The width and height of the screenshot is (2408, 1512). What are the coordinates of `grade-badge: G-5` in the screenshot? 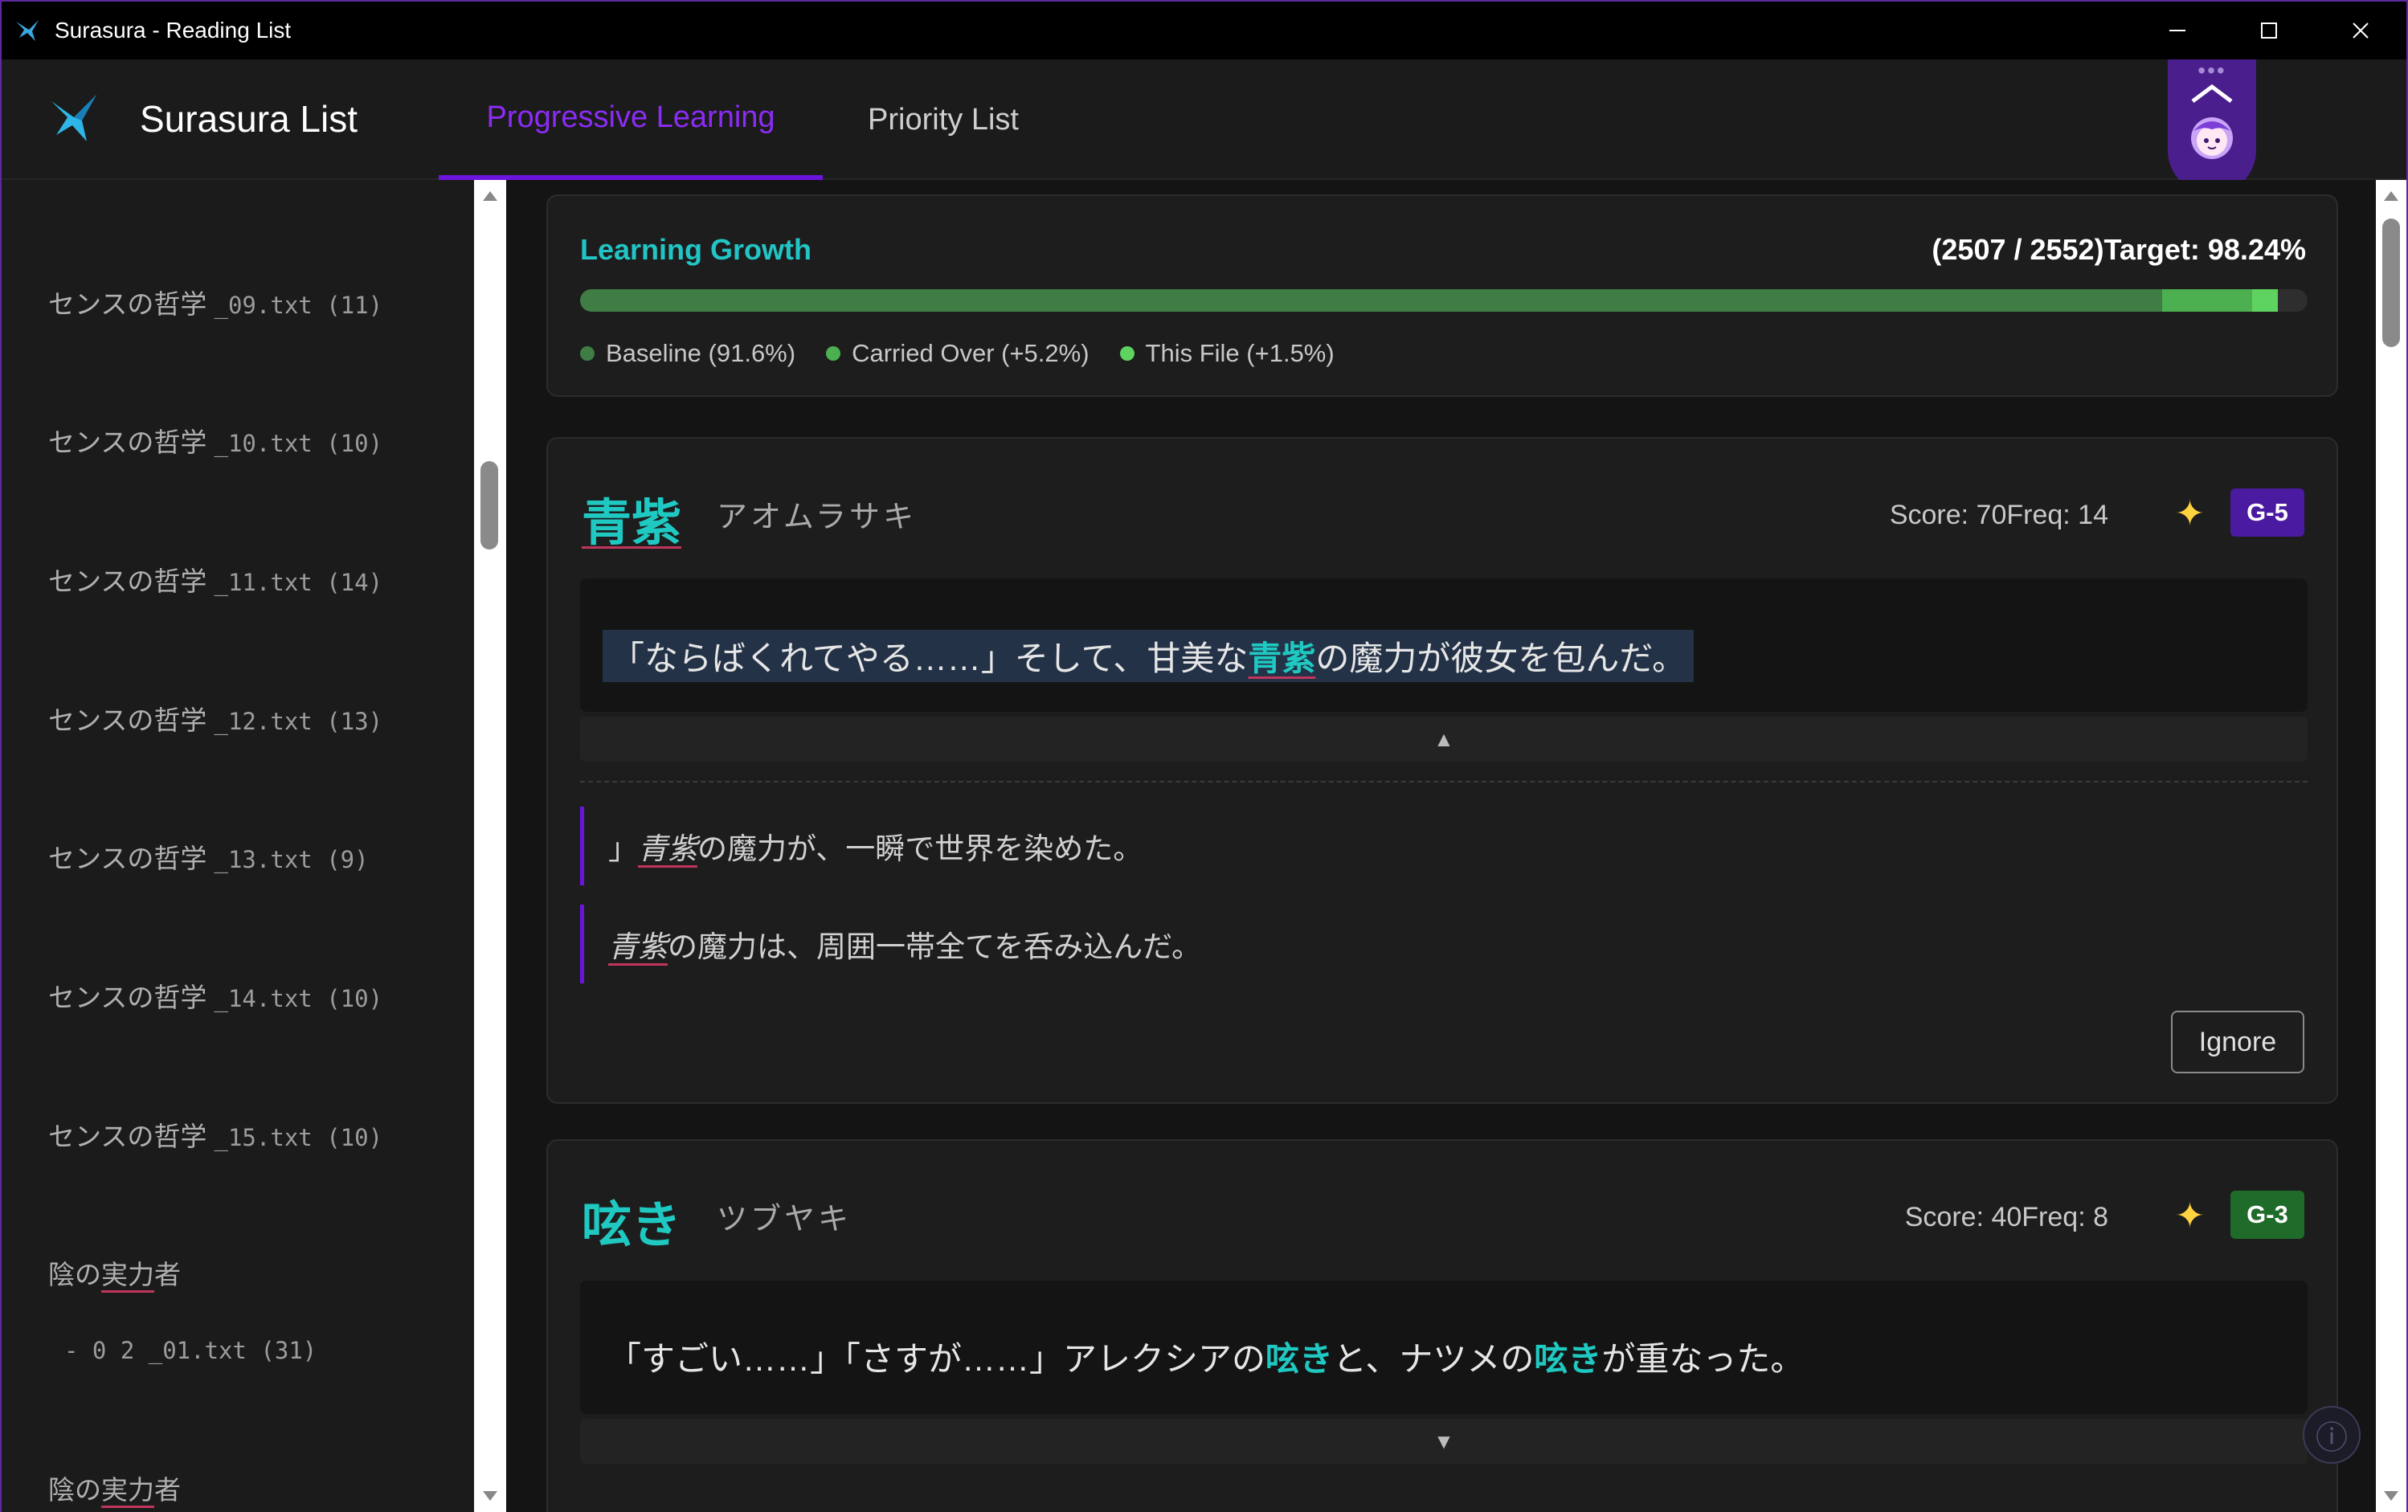 It's located at (2267, 512).